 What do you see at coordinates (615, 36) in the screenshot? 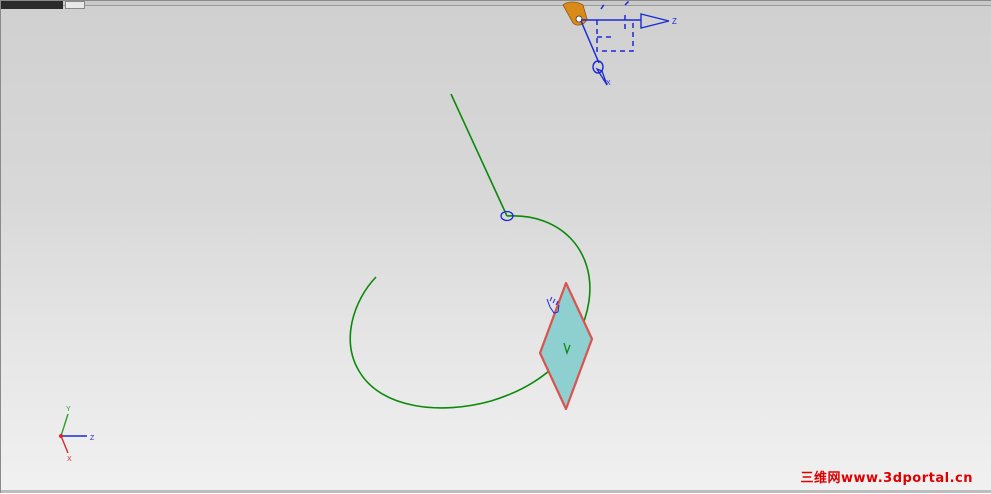
I see `csys-dashed-box` at bounding box center [615, 36].